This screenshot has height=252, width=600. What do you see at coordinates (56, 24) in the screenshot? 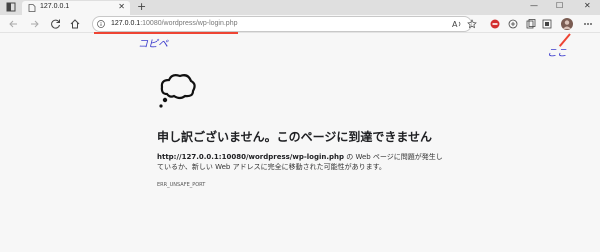
I see `refresh-icon` at bounding box center [56, 24].